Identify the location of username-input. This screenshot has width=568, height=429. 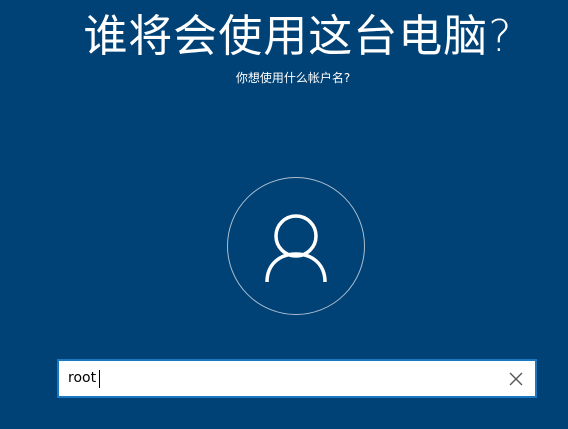
(279, 378).